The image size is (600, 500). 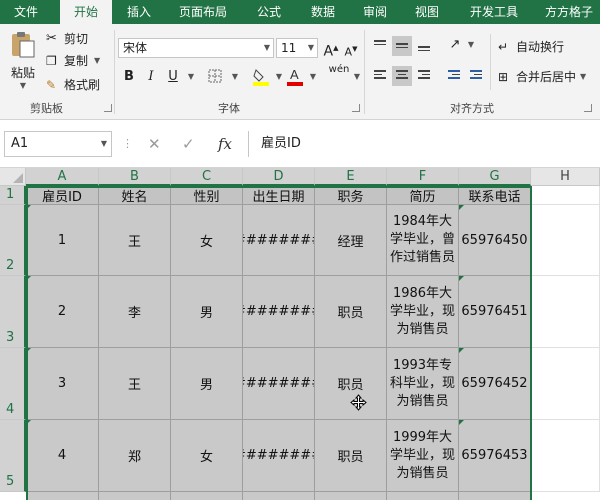 I want to click on column-header-b: B, so click(x=135, y=177).